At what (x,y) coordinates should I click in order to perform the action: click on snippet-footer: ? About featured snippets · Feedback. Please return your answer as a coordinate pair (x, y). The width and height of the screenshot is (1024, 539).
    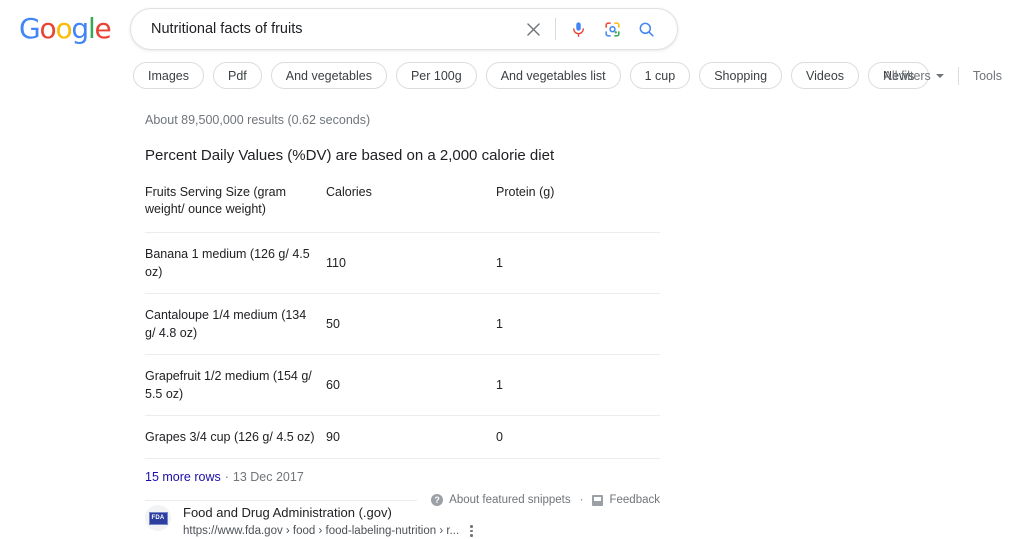
    Looking at the image, I should click on (402, 500).